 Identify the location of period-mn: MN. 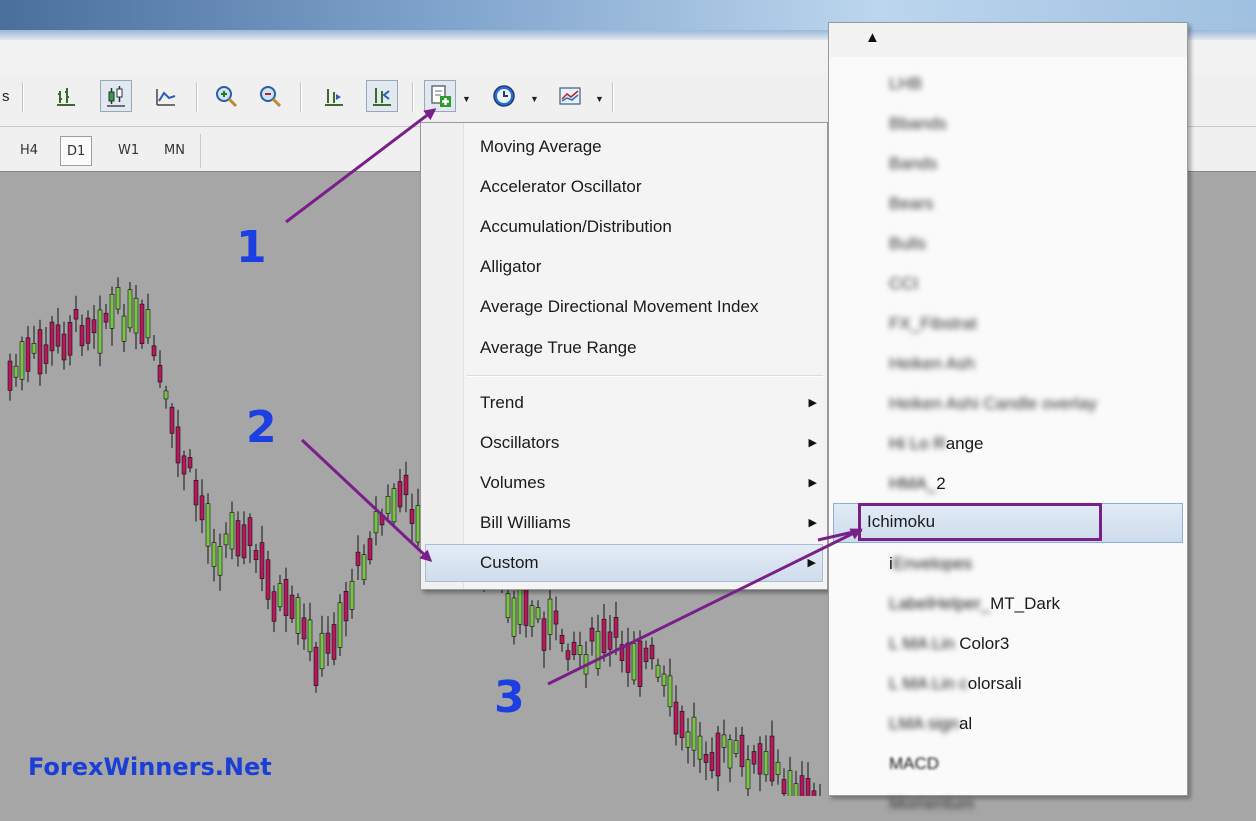
(174, 151).